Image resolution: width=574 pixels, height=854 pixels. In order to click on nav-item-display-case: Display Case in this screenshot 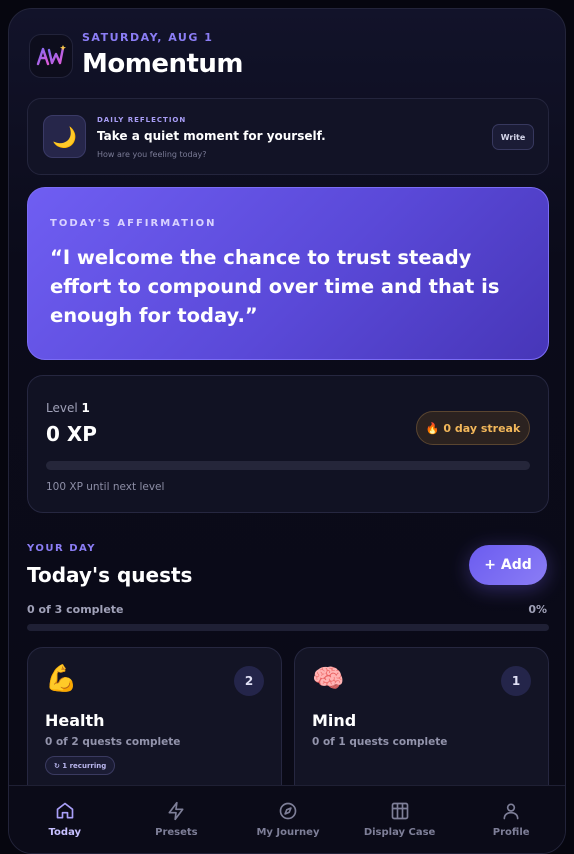, I will do `click(400, 819)`.